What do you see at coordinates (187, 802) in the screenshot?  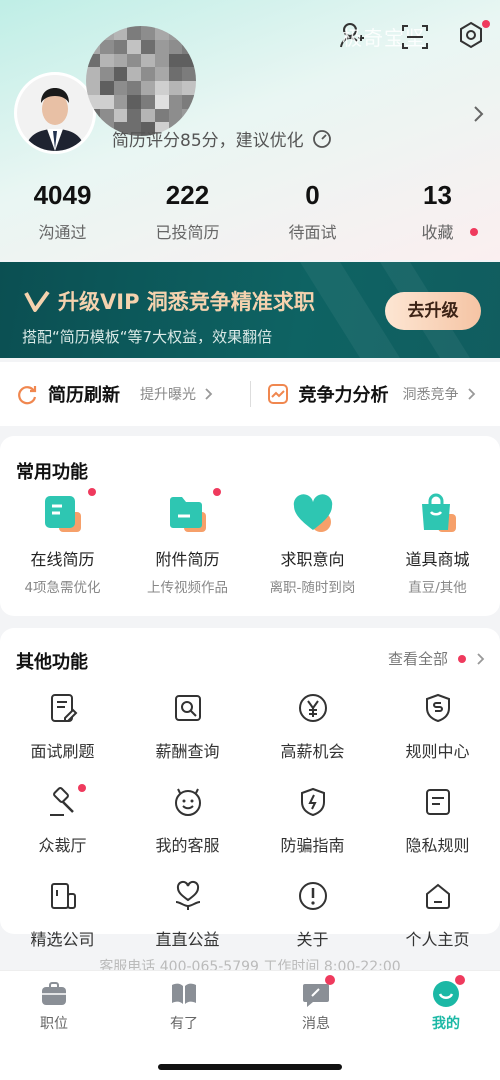 I see `smiley-icon` at bounding box center [187, 802].